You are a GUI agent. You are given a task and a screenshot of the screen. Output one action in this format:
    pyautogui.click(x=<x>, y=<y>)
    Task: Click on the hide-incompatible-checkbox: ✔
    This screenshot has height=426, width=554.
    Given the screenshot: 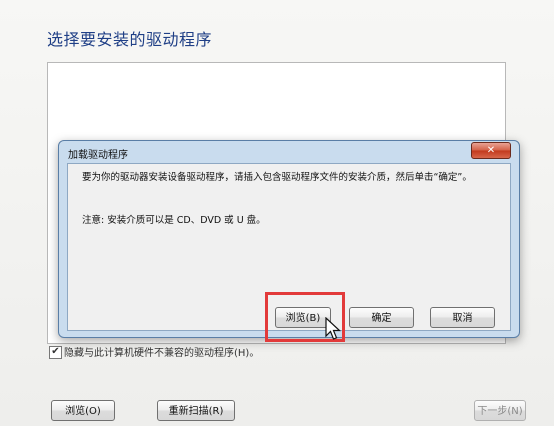 What is the action you would take?
    pyautogui.click(x=55, y=352)
    